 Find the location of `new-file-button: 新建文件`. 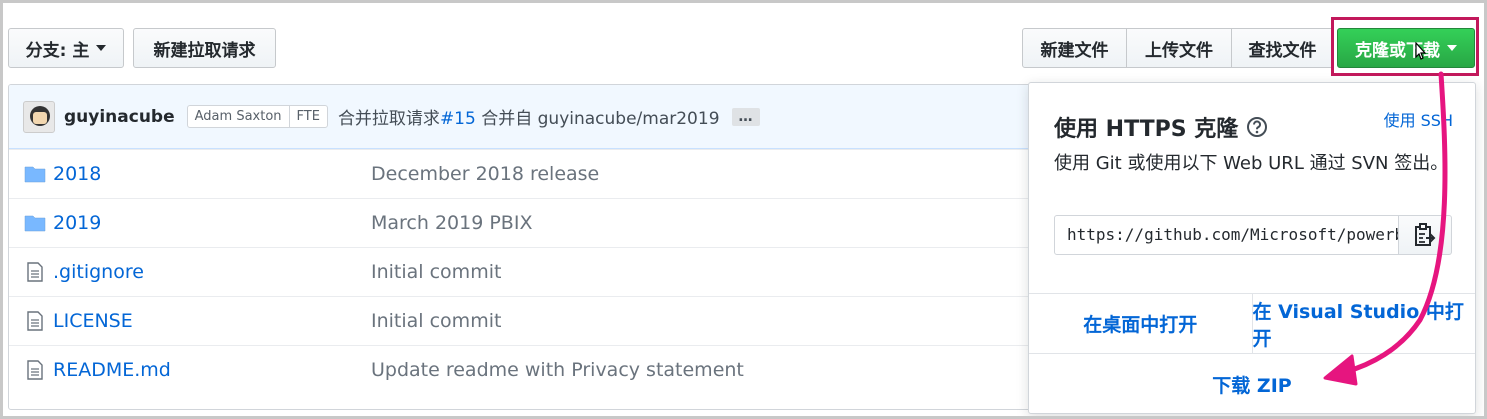

new-file-button: 新建文件 is located at coordinates (1074, 48).